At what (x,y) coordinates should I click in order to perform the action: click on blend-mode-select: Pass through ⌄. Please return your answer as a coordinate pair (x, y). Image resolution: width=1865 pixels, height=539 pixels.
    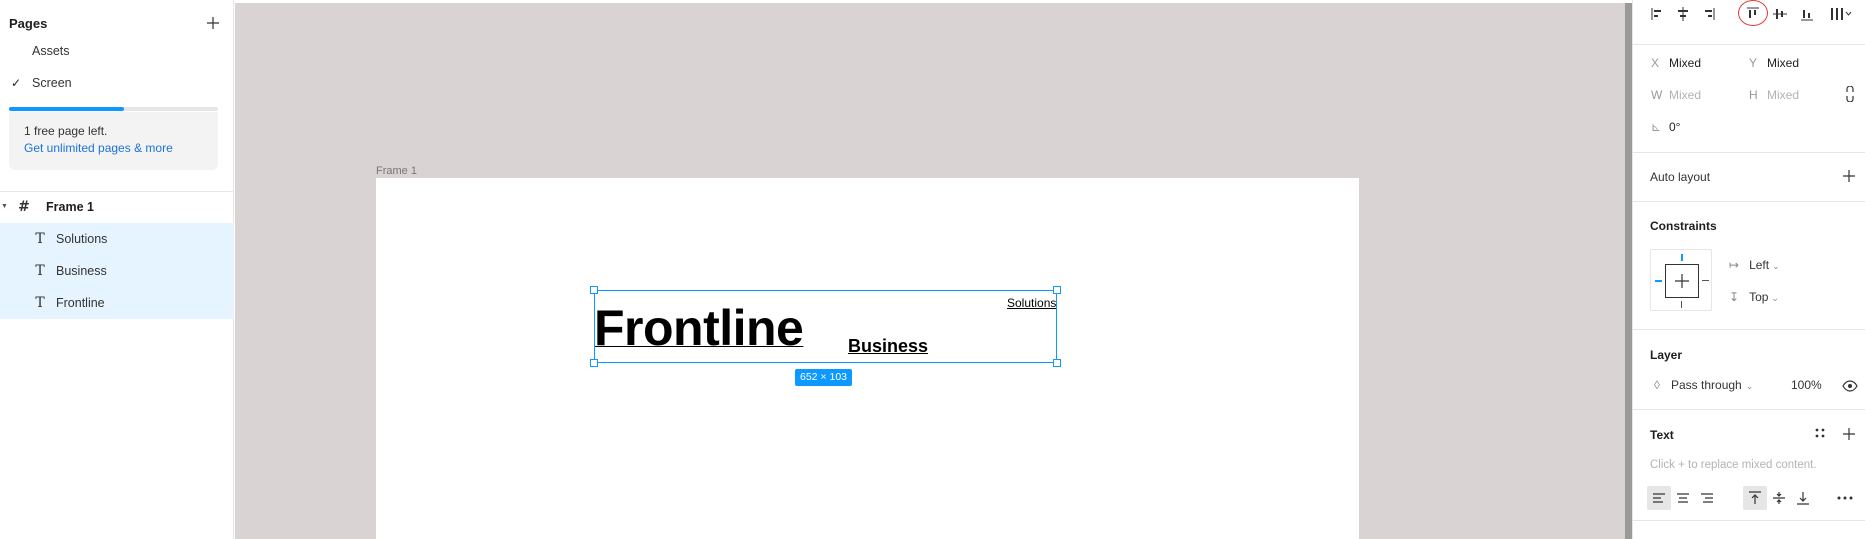
    Looking at the image, I should click on (1712, 385).